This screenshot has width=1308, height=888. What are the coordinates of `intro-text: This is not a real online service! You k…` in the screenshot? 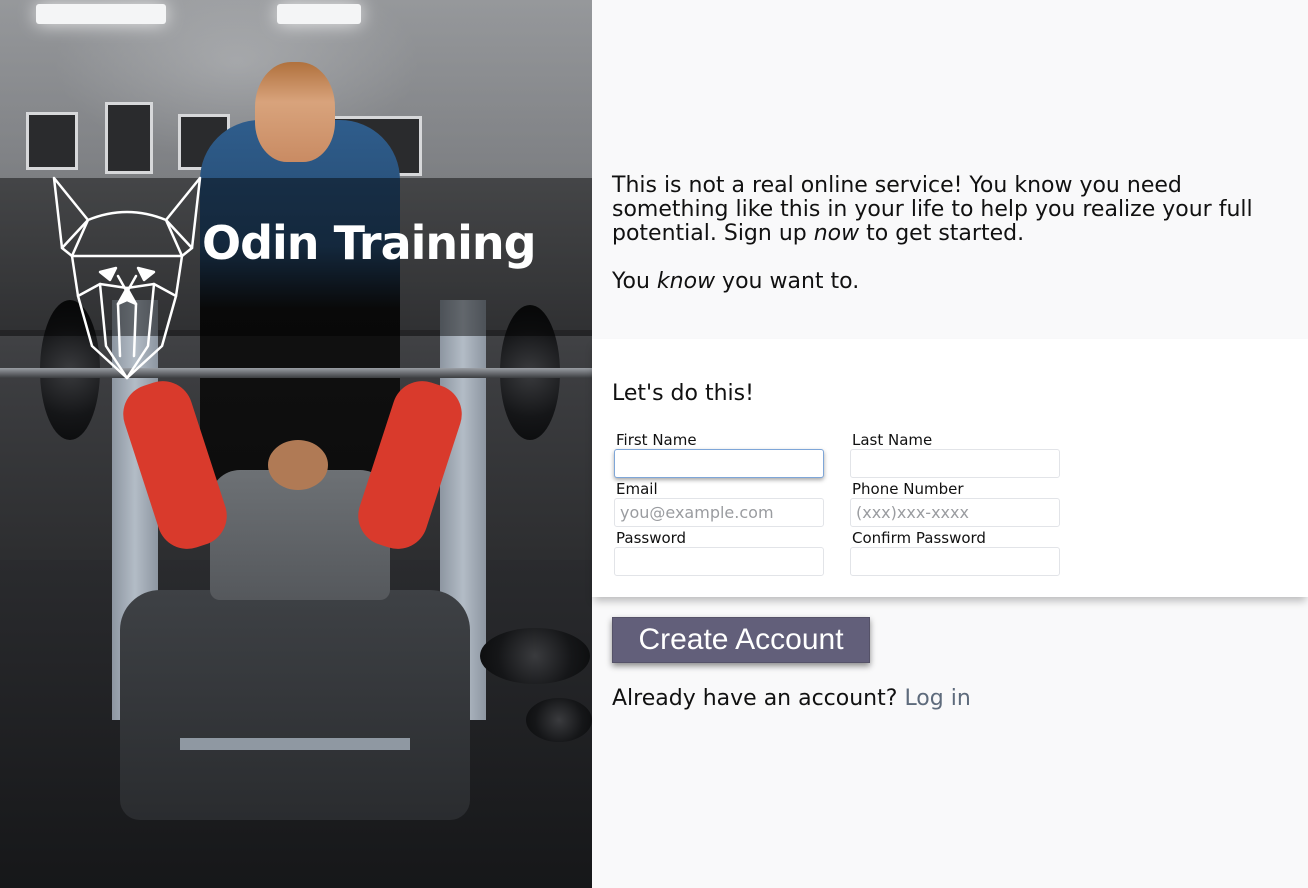 It's located at (952, 246).